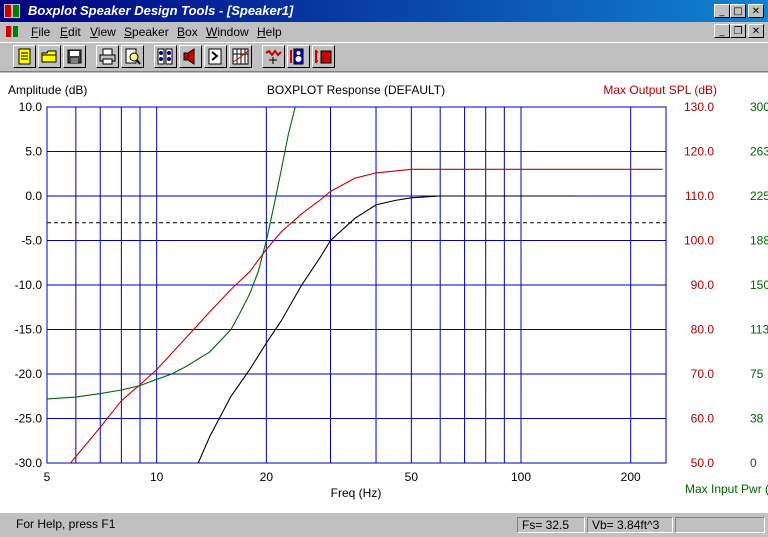  What do you see at coordinates (146, 32) in the screenshot?
I see `menu-speaker: Speaker` at bounding box center [146, 32].